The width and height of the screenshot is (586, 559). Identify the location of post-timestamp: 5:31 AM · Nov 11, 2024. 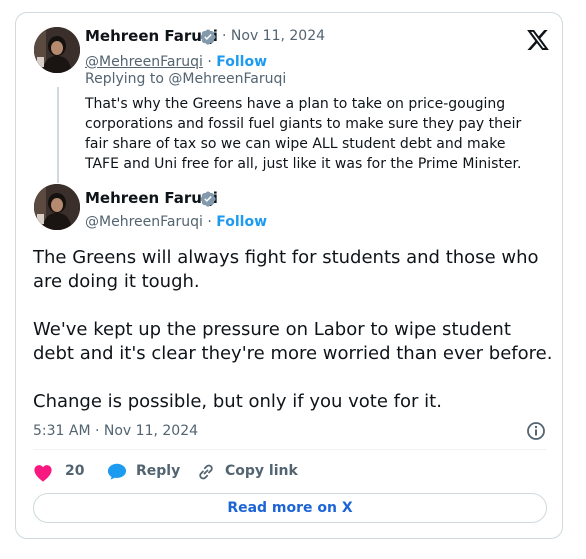
(115, 431).